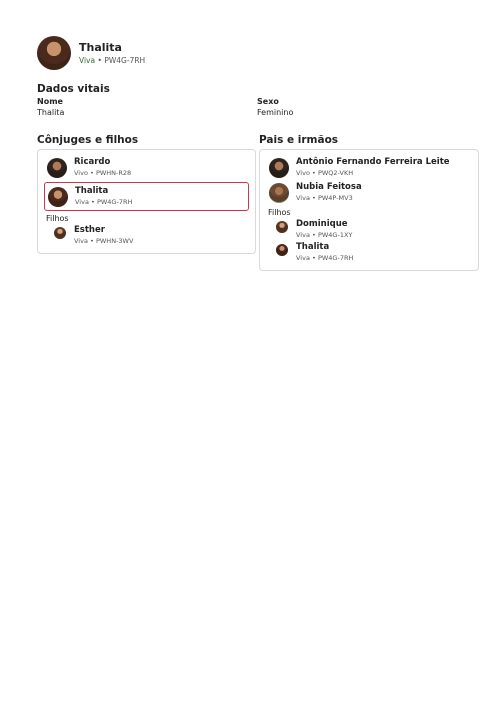 This screenshot has width=500, height=707. I want to click on person-meta: Vivo • PWQ2-VKH, so click(373, 173).